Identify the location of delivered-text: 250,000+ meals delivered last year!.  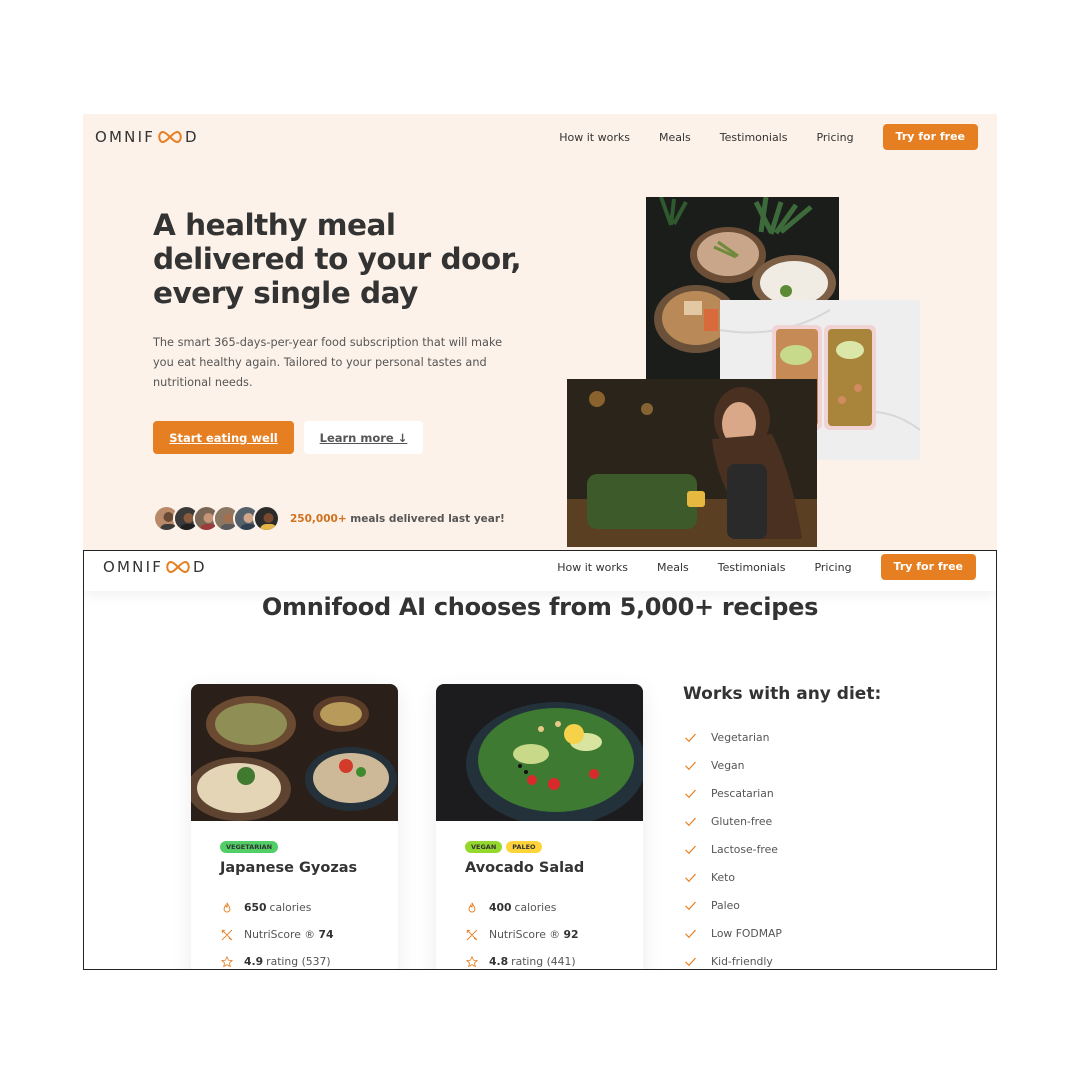
(397, 519).